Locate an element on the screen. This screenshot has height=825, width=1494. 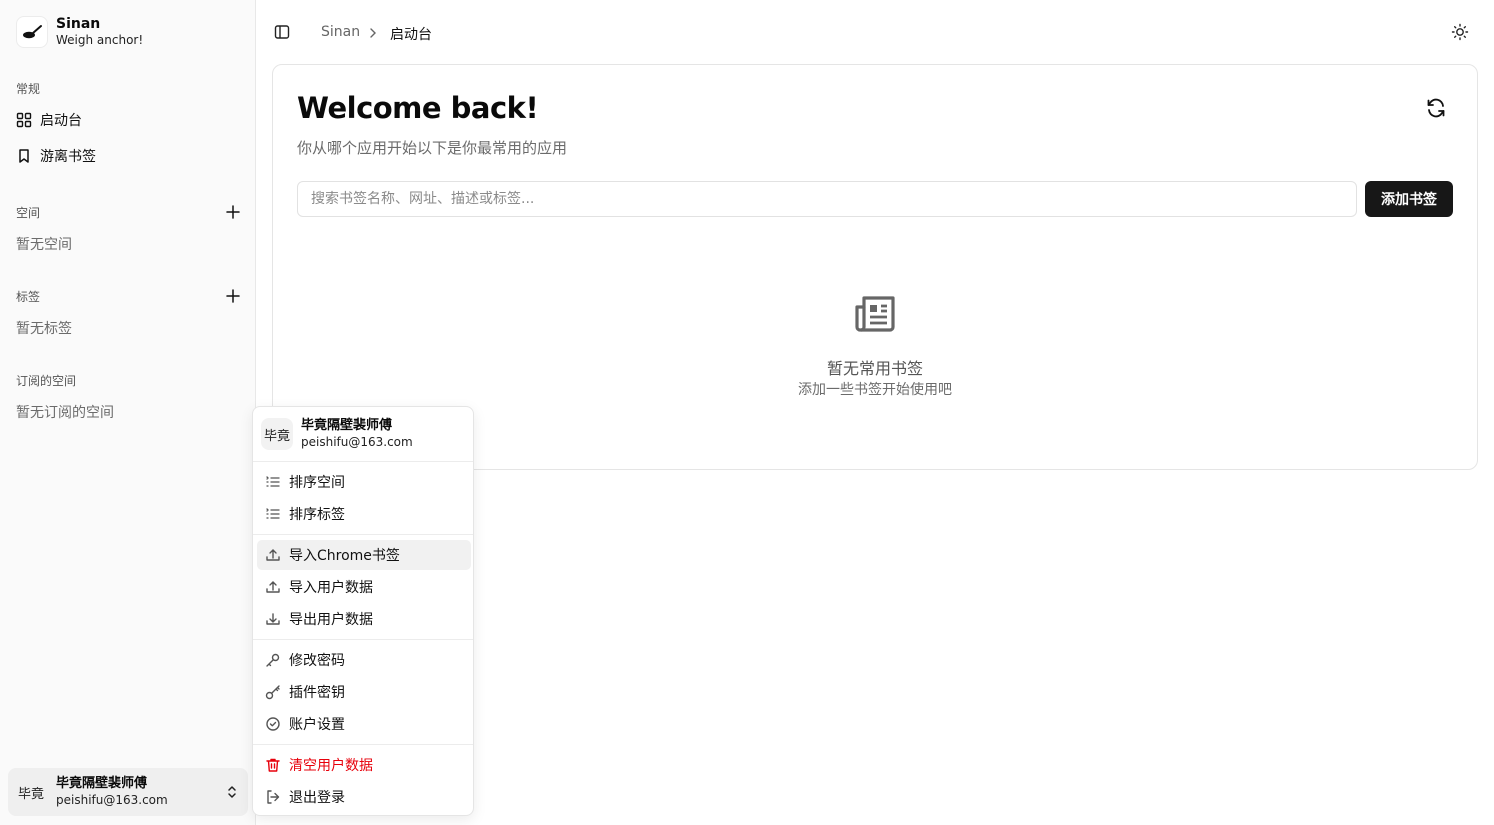
brand: Sinan Weigh anchor! is located at coordinates (79, 32).